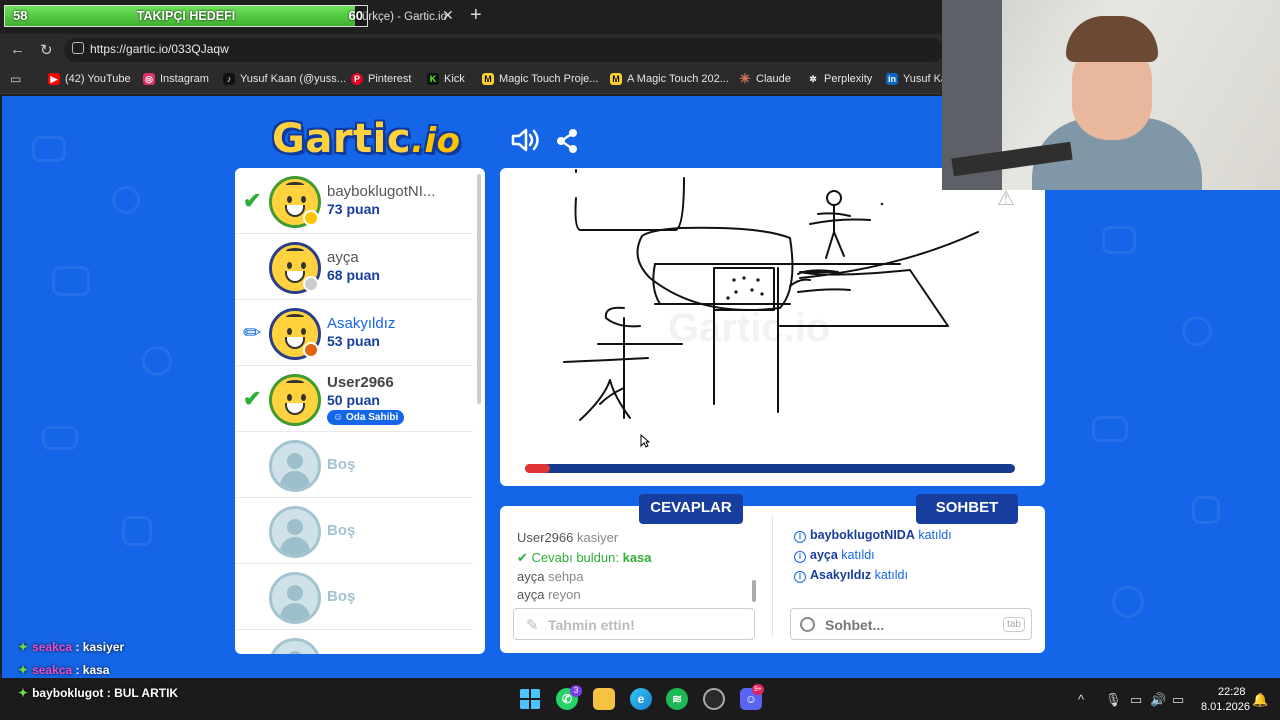  What do you see at coordinates (691, 509) in the screenshot?
I see `answers-tab: CEVAPLAR` at bounding box center [691, 509].